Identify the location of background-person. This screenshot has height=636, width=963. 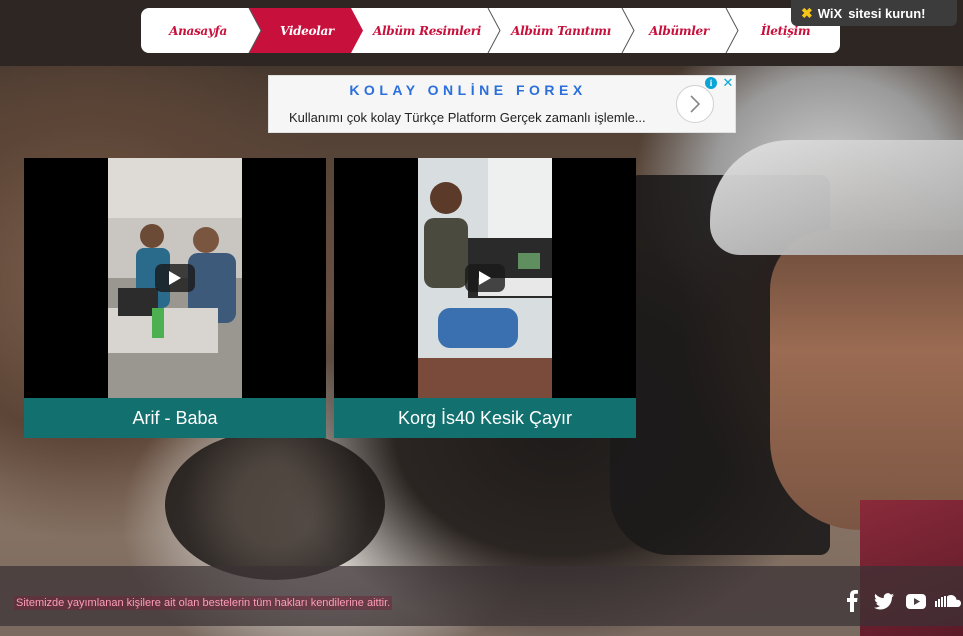
(866, 380).